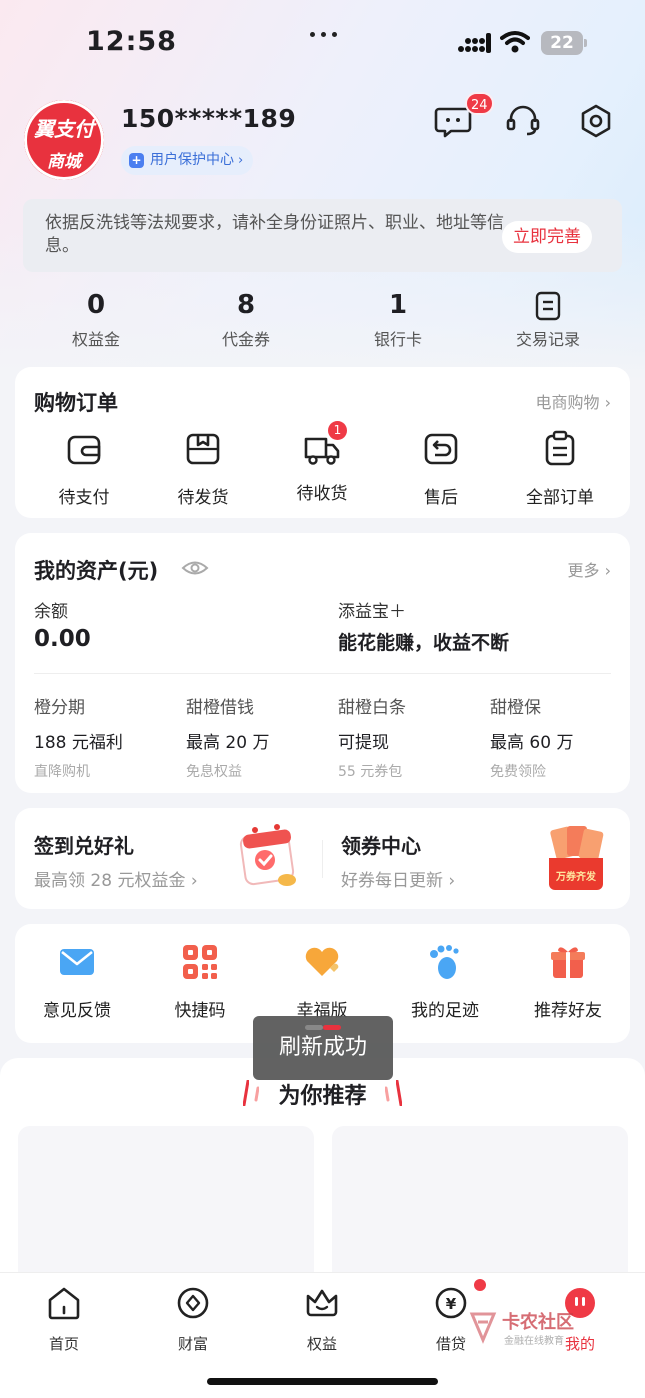 The width and height of the screenshot is (645, 1398). I want to click on product-credit: 甜橙白条 可提现 55 元券包, so click(408, 737).